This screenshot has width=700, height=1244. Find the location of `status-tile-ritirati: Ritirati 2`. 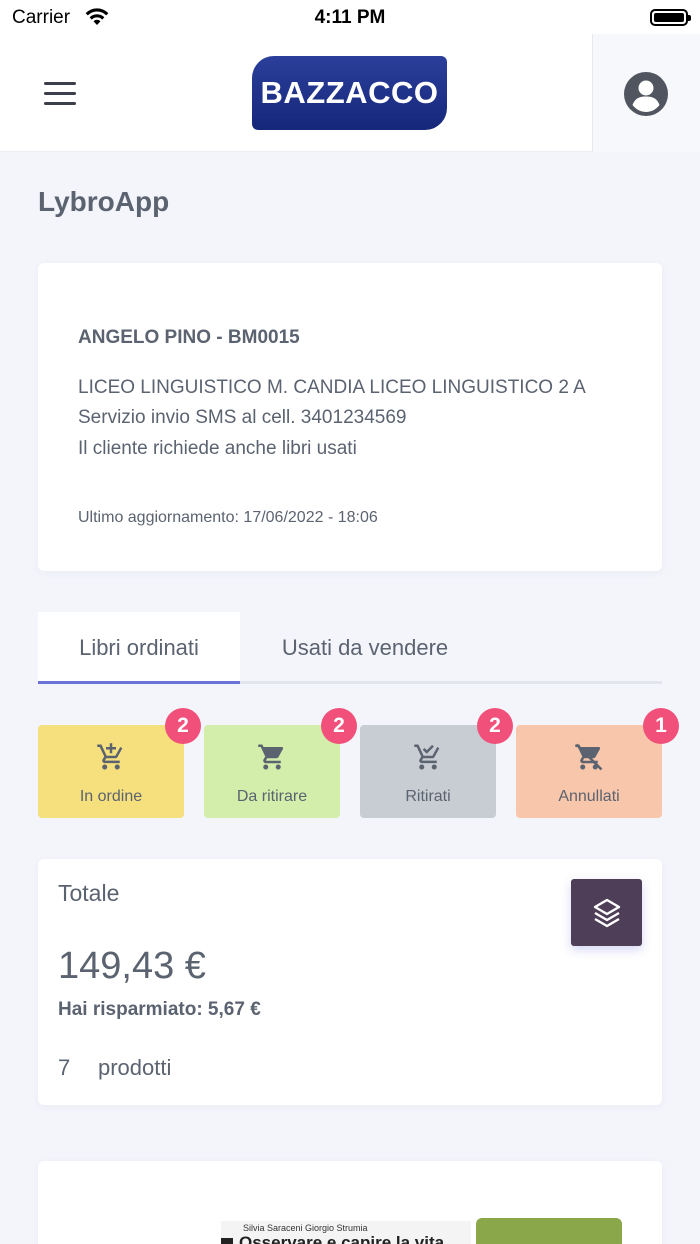

status-tile-ritirati: Ritirati 2 is located at coordinates (436, 763).